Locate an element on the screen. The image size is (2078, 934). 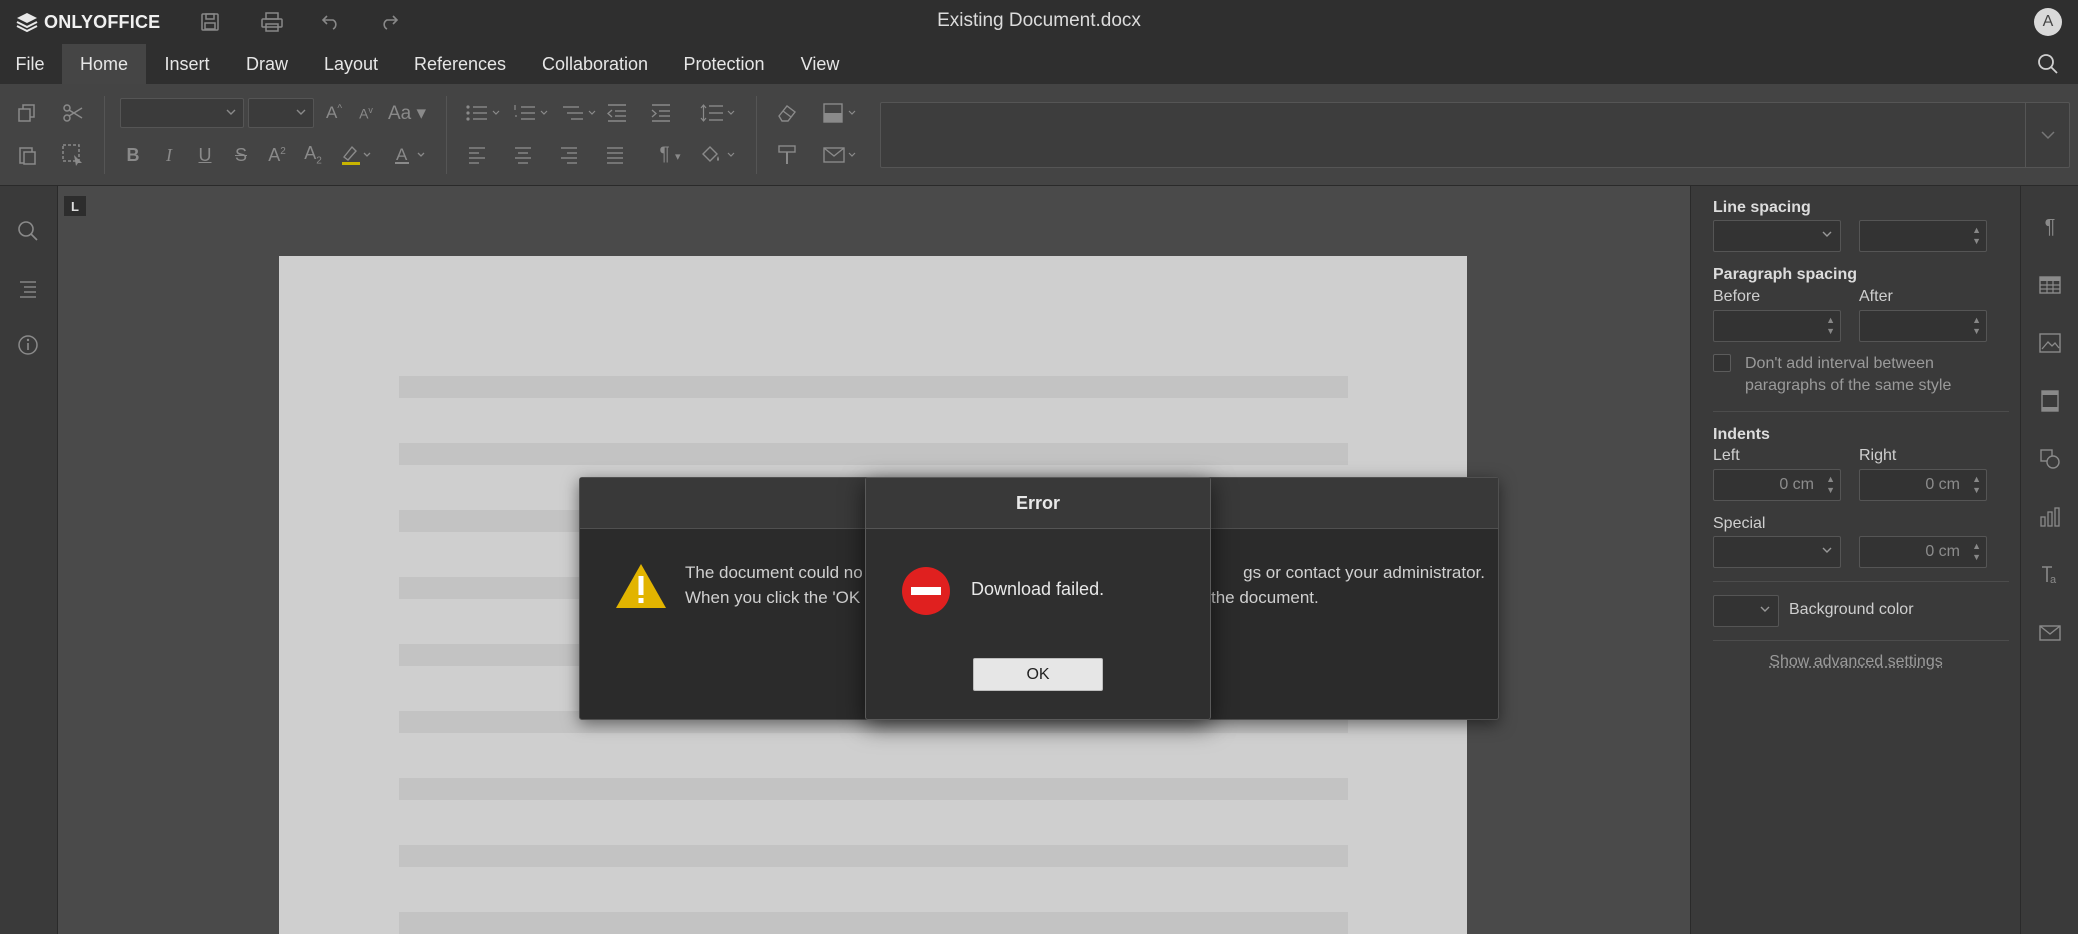
background-color-picker is located at coordinates (1746, 611).